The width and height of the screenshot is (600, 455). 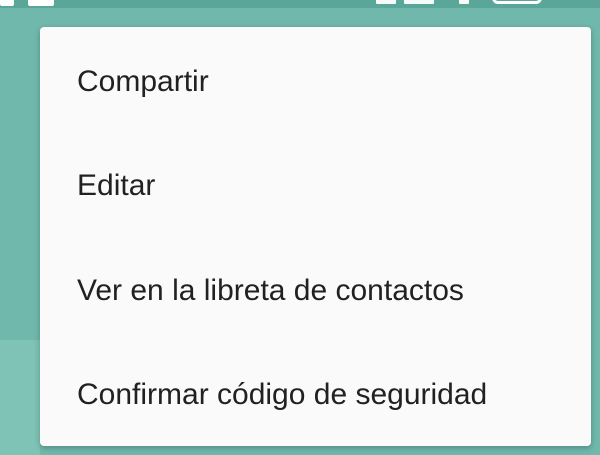 I want to click on signal-icon, so click(x=419, y=2).